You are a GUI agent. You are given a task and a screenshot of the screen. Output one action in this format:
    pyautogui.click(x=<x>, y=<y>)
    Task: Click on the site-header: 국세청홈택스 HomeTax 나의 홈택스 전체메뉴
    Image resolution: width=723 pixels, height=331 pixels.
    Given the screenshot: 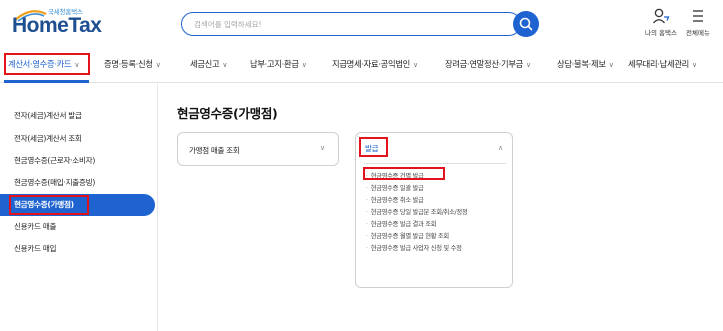 What is the action you would take?
    pyautogui.click(x=361, y=23)
    